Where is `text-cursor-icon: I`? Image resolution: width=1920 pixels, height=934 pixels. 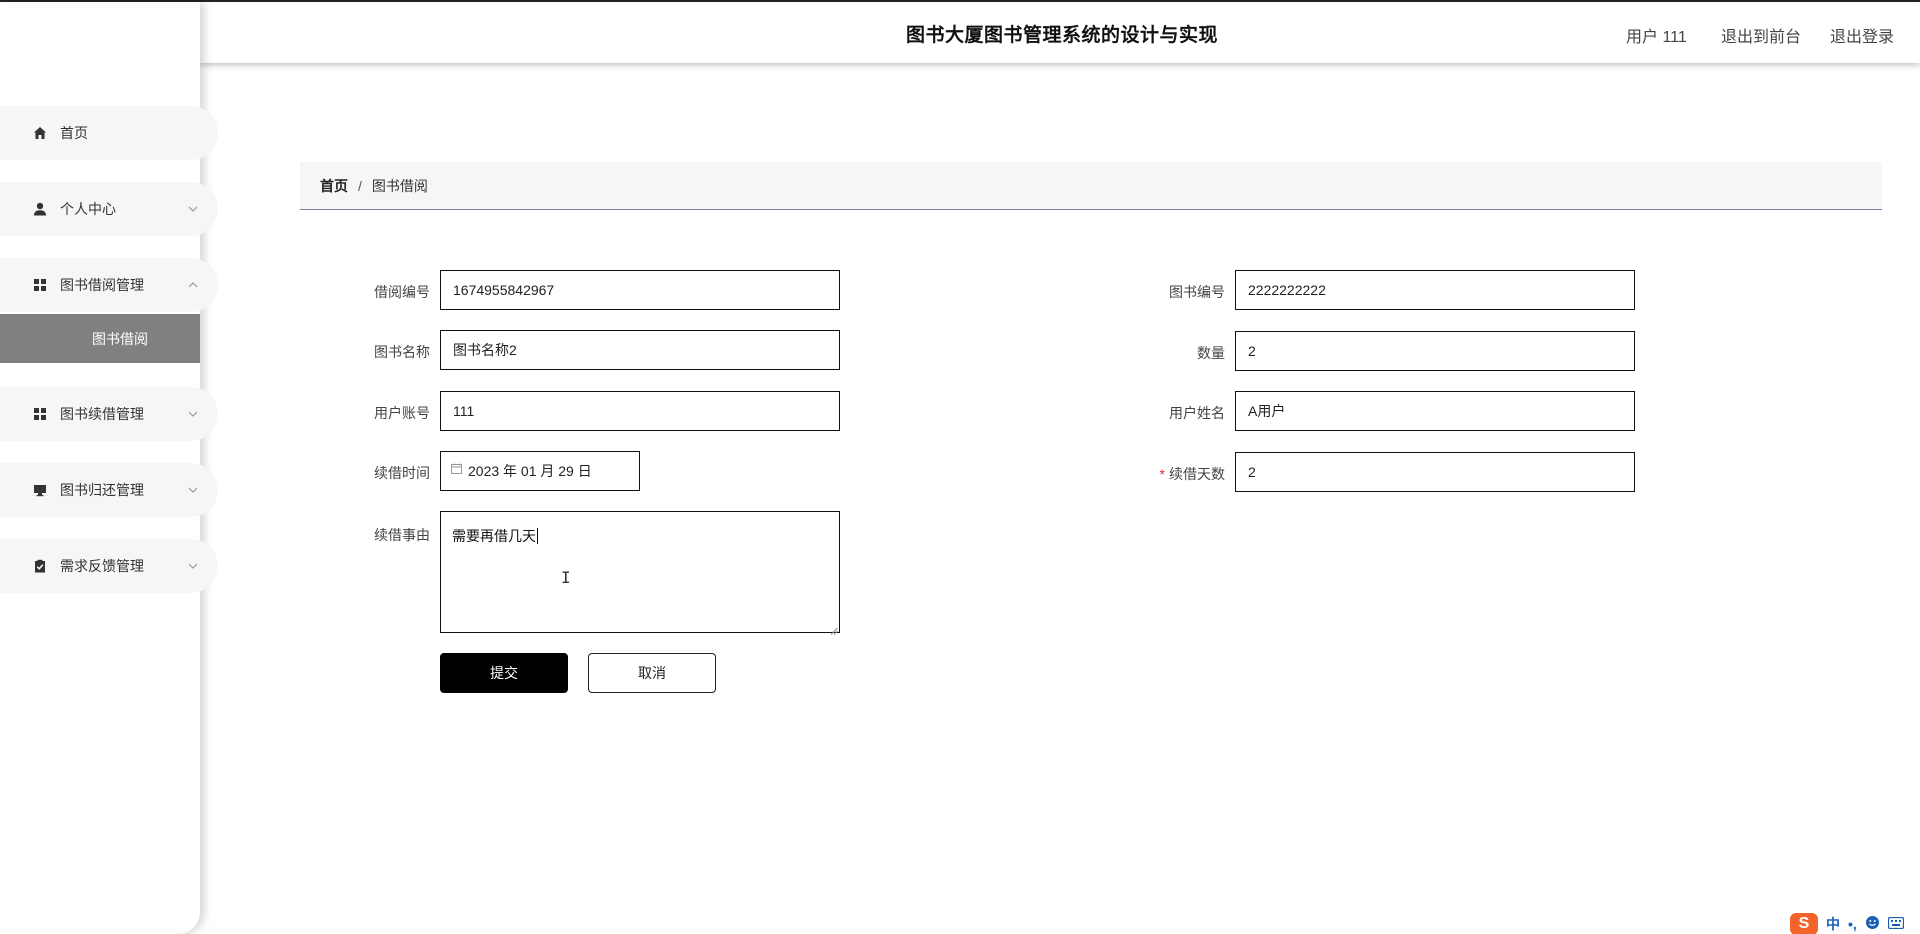 text-cursor-icon: I is located at coordinates (566, 577).